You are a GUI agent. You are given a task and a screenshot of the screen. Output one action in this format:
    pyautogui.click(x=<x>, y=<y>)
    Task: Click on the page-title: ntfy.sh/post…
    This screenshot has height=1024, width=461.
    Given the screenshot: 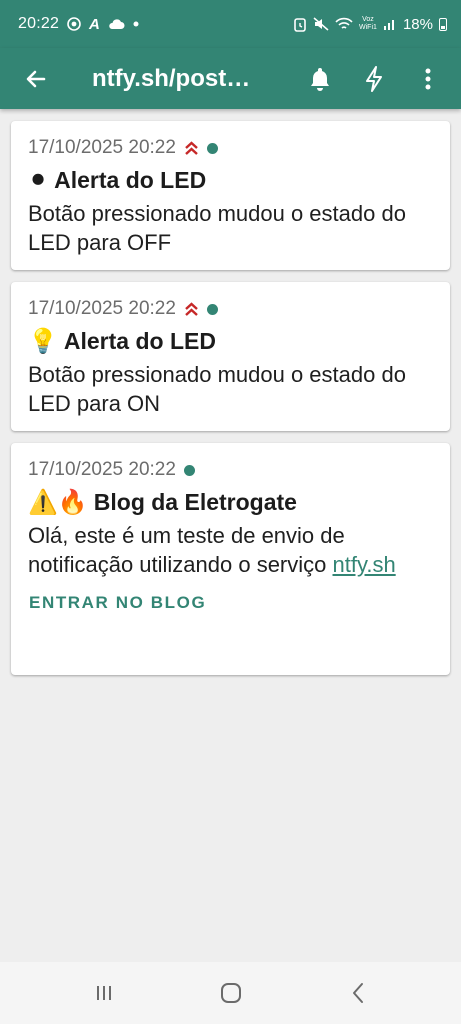 What is the action you would take?
    pyautogui.click(x=171, y=78)
    